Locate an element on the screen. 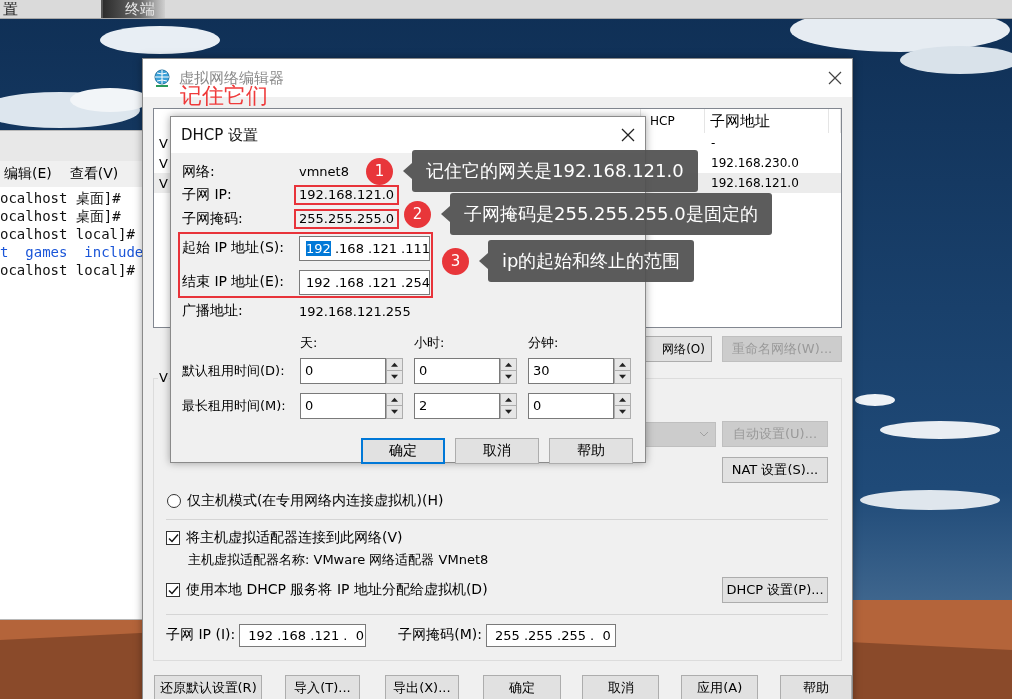 The height and width of the screenshot is (699, 1012). dialog-button: 应用(A) is located at coordinates (720, 687).